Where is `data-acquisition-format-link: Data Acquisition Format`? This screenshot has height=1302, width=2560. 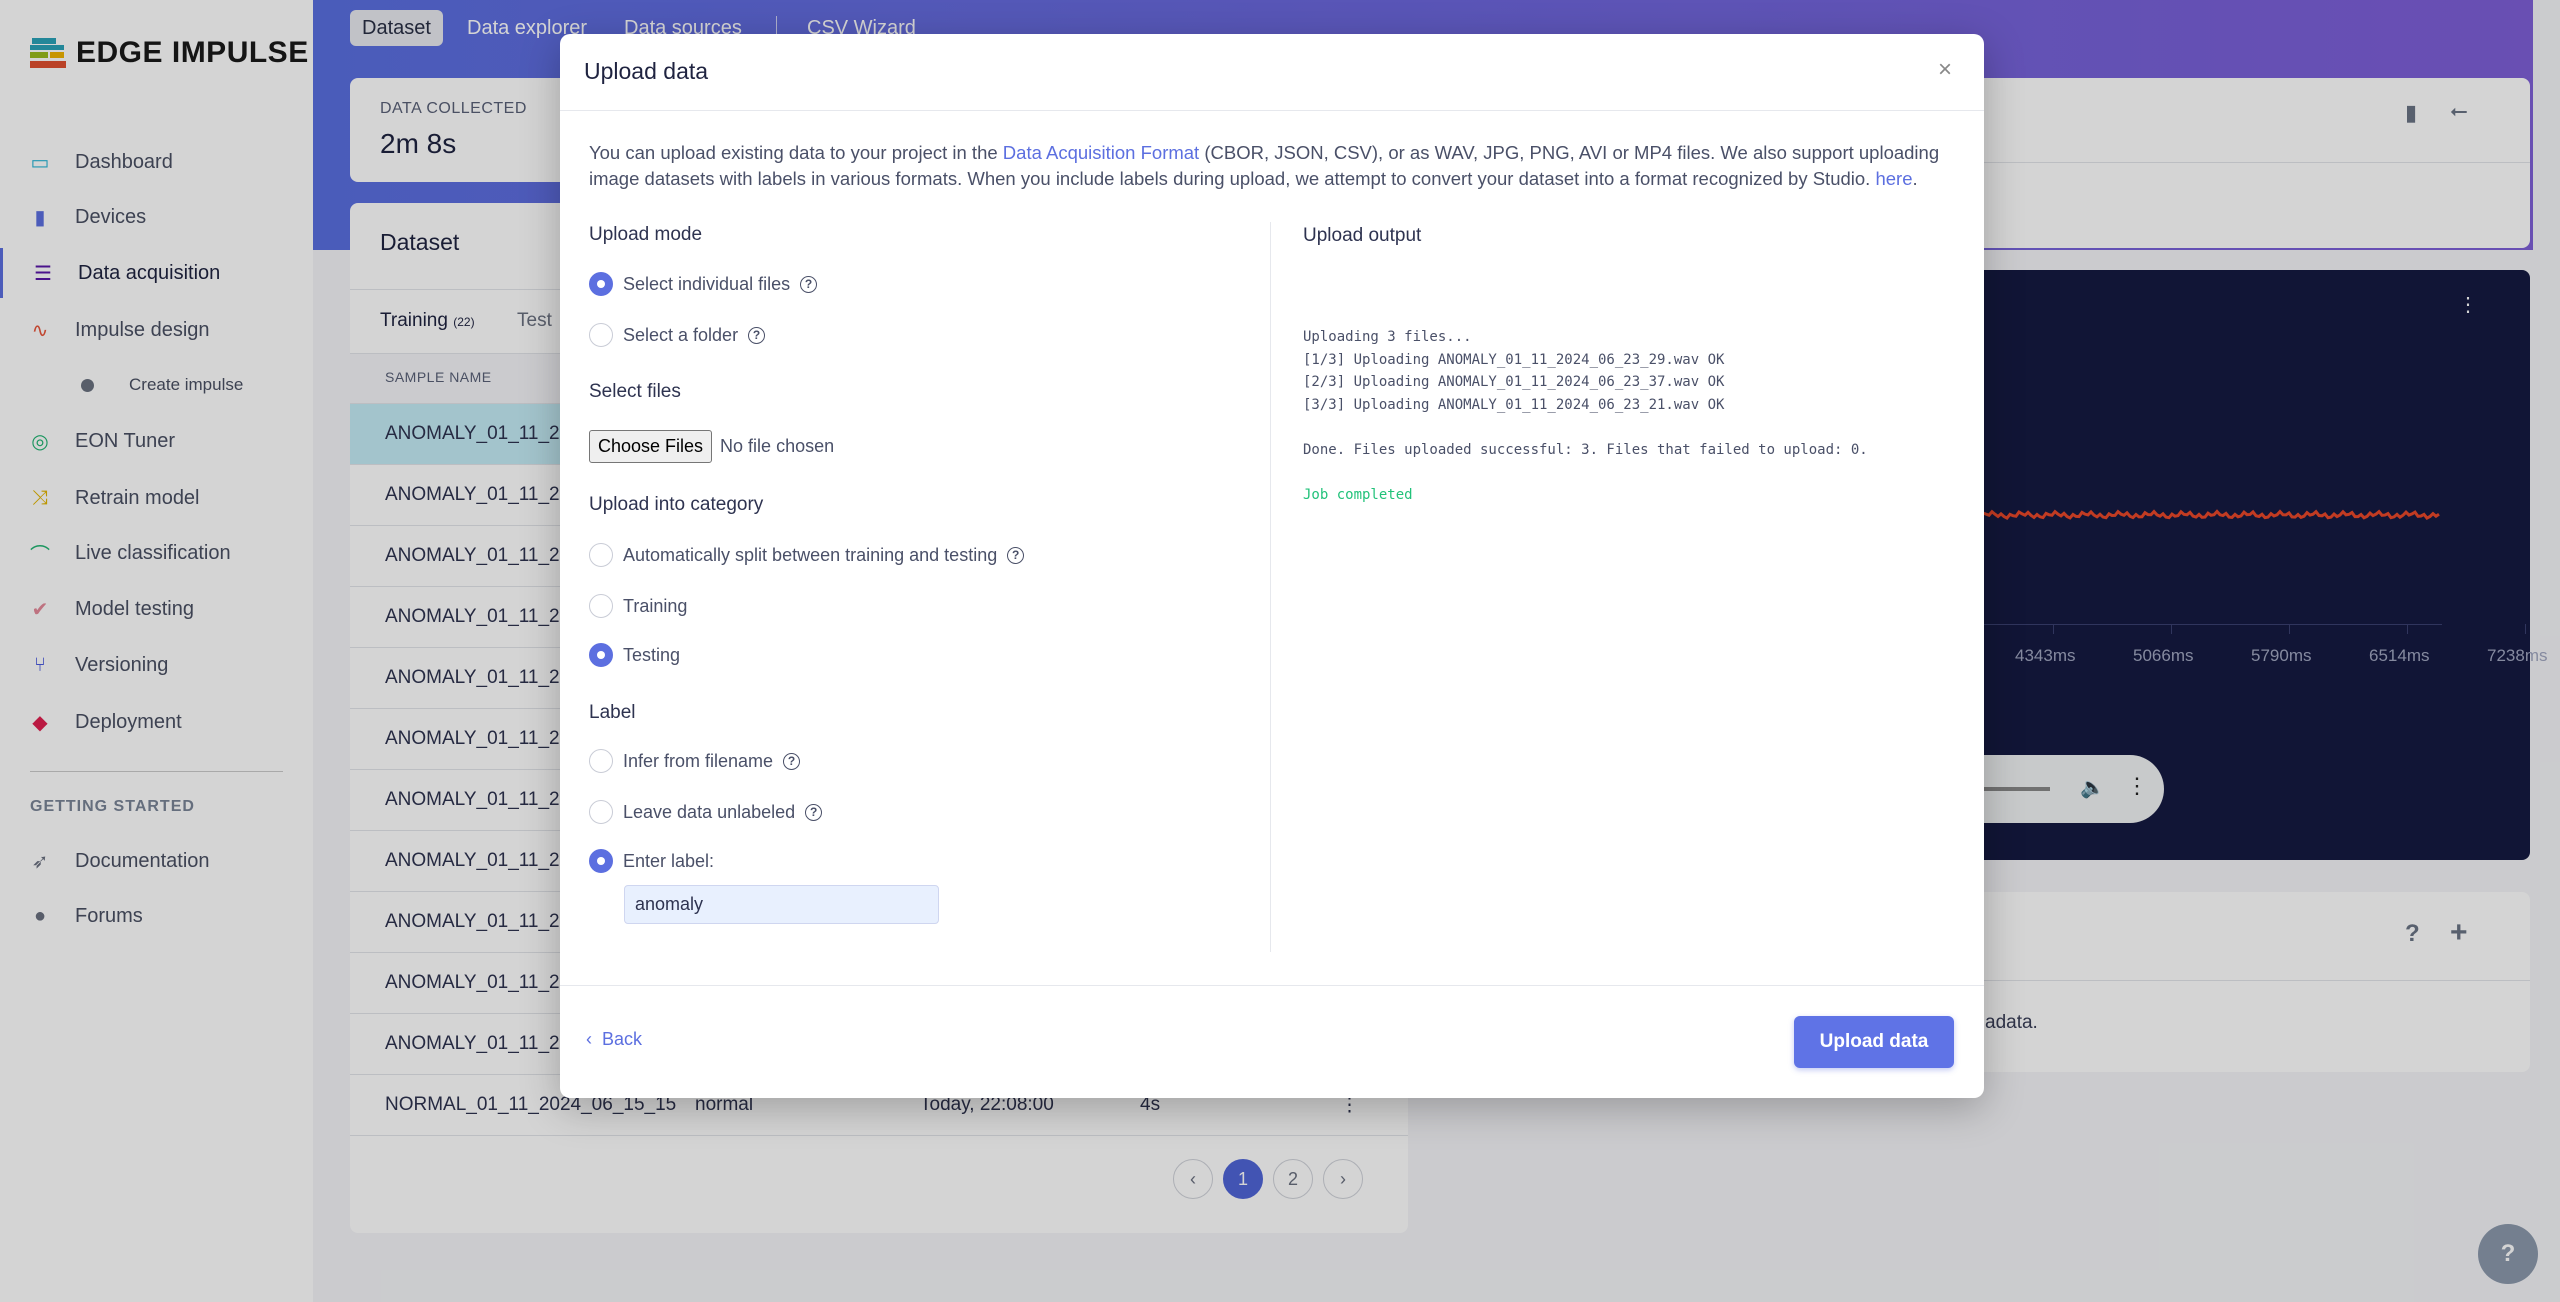
data-acquisition-format-link: Data Acquisition Format is located at coordinates (1101, 152).